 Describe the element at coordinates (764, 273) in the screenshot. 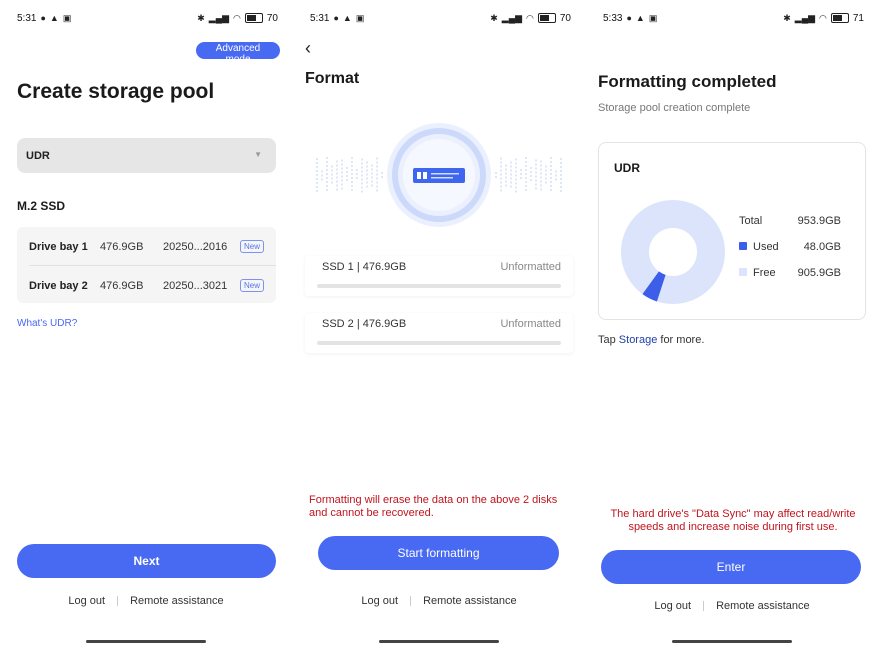

I see `free-label: Free` at that location.